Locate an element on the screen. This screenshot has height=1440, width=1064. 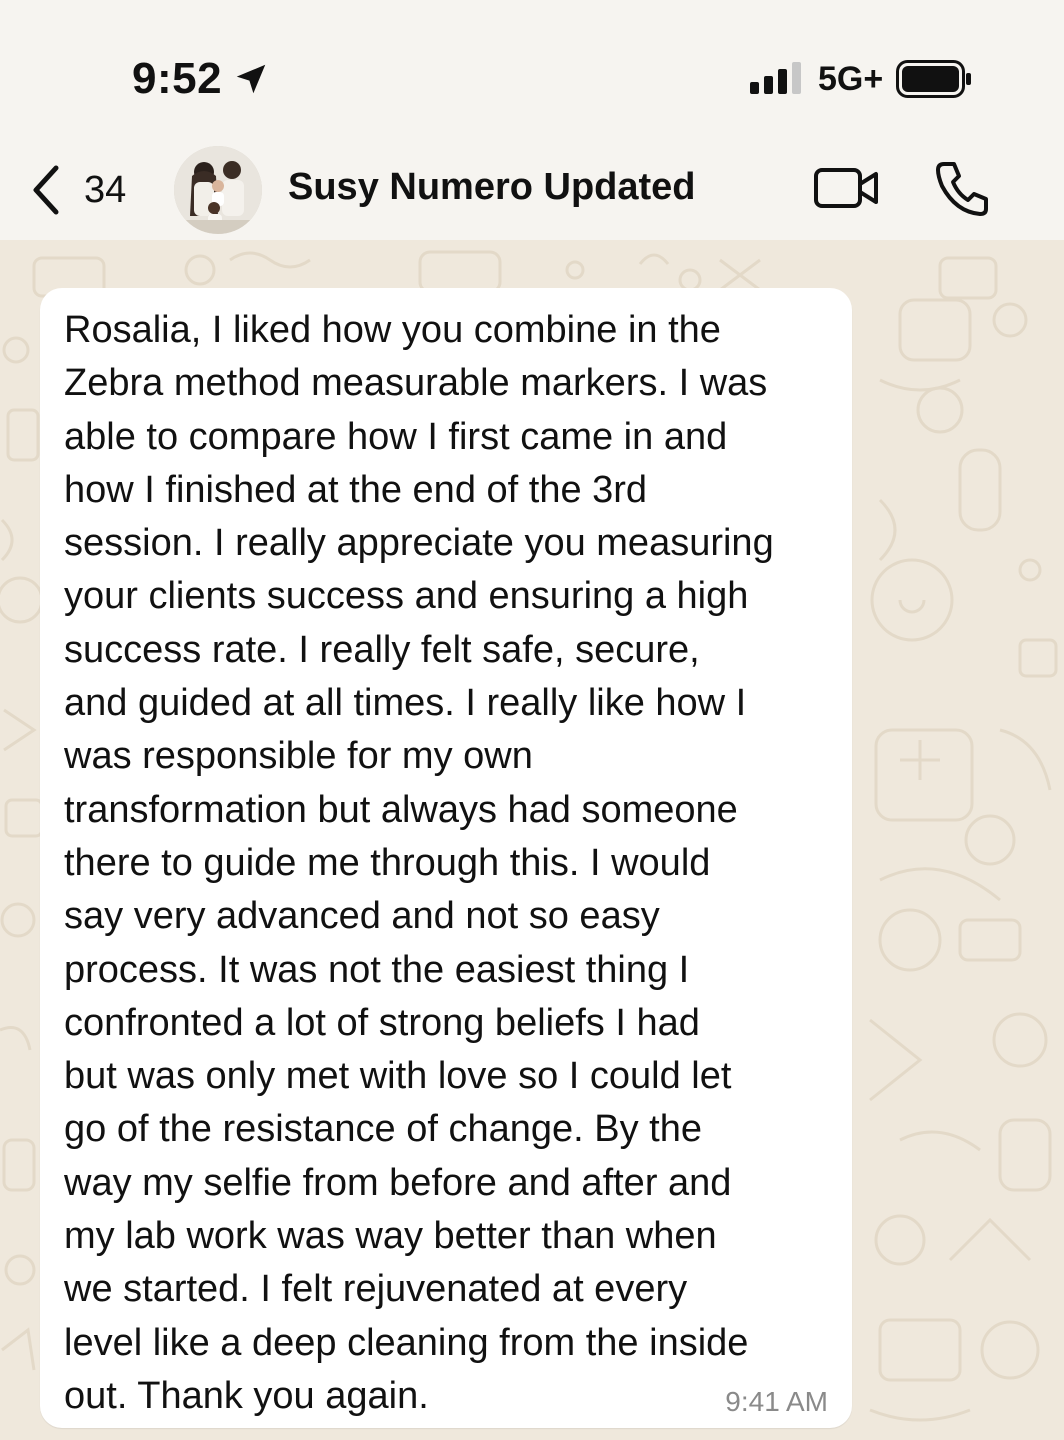
avatar is located at coordinates (218, 190).